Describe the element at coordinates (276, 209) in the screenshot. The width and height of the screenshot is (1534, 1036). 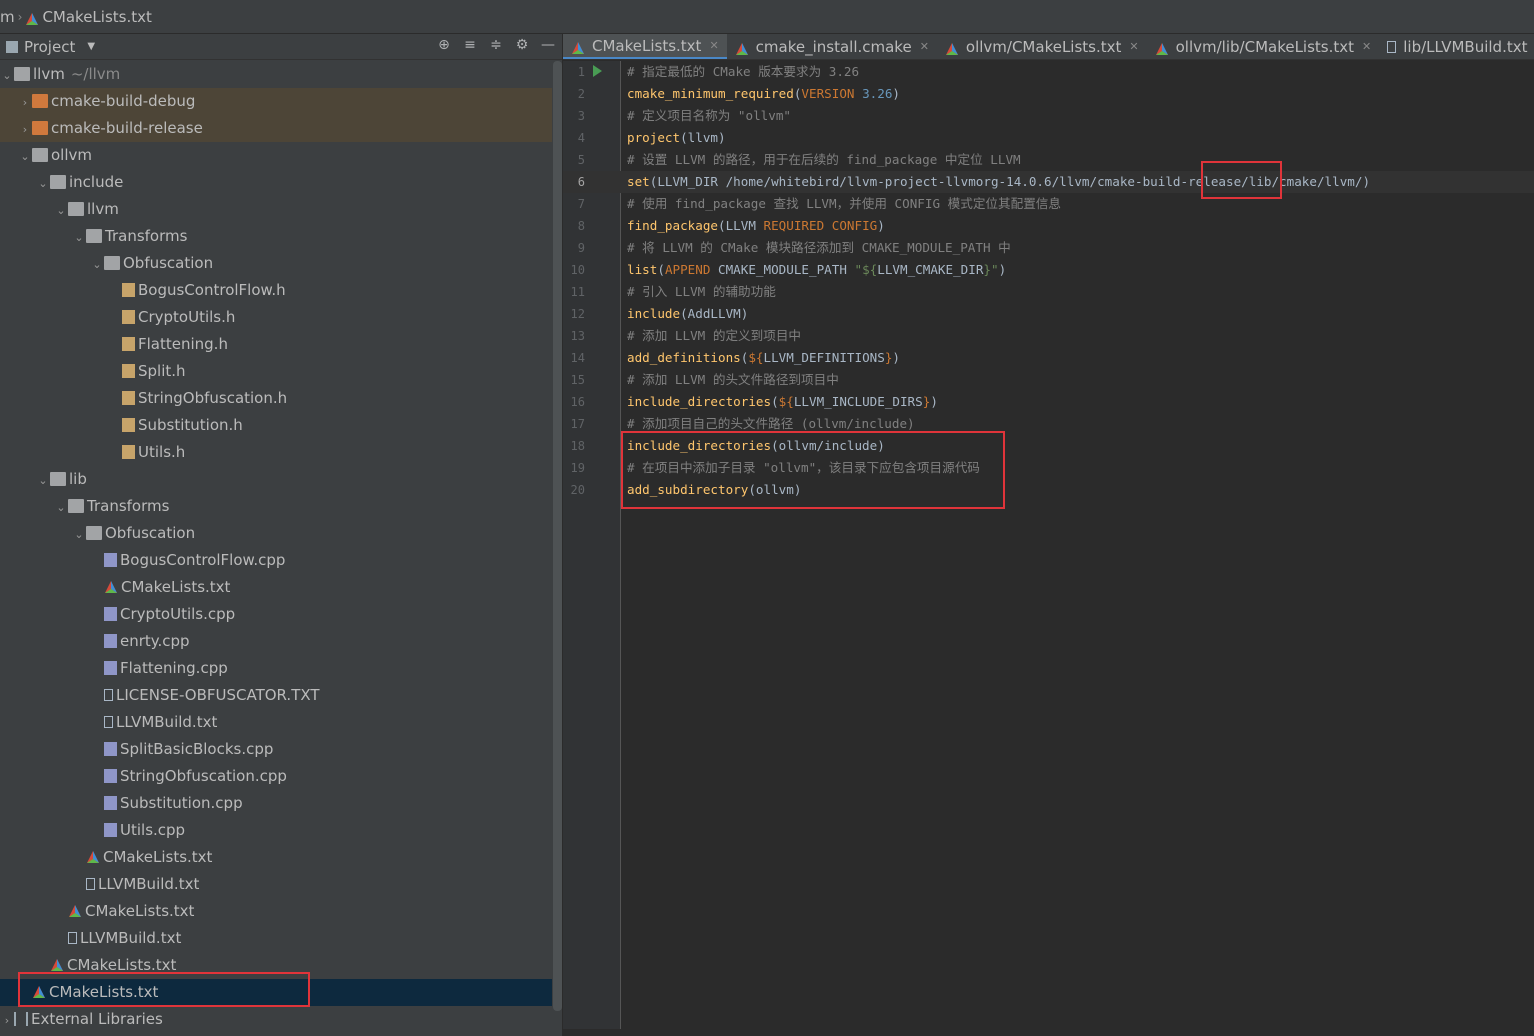
I see `tree-item: ⌄ llvm` at that location.